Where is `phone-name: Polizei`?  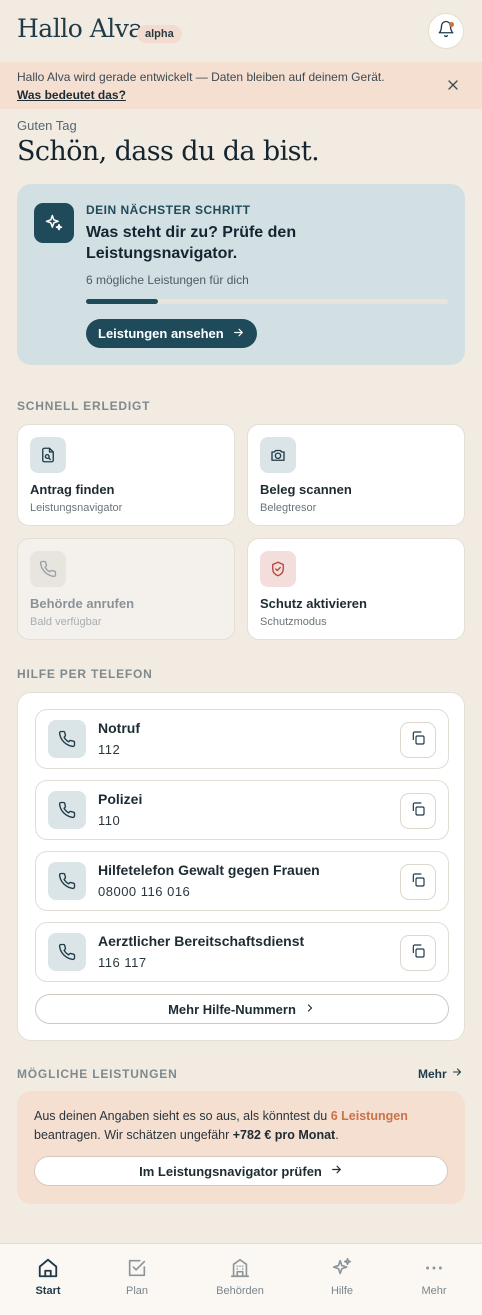 phone-name: Polizei is located at coordinates (120, 799).